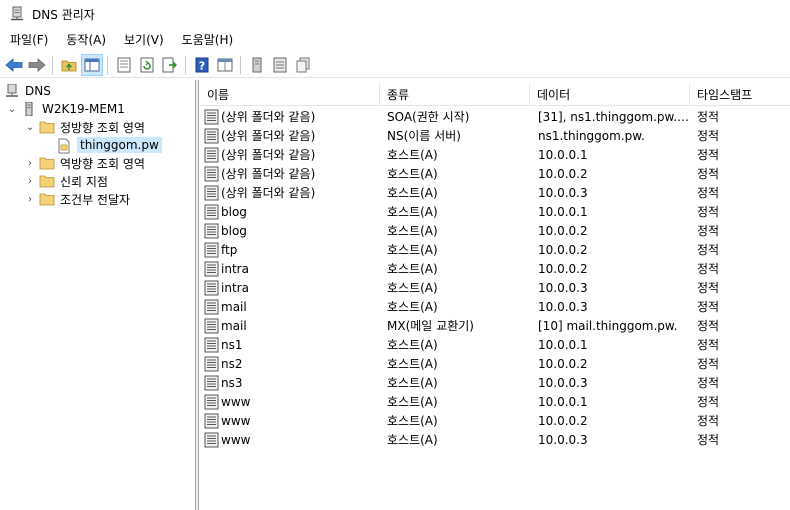 This screenshot has height=510, width=790. Describe the element at coordinates (424, 136) in the screenshot. I see `record-type: NS(이름 서버)` at that location.